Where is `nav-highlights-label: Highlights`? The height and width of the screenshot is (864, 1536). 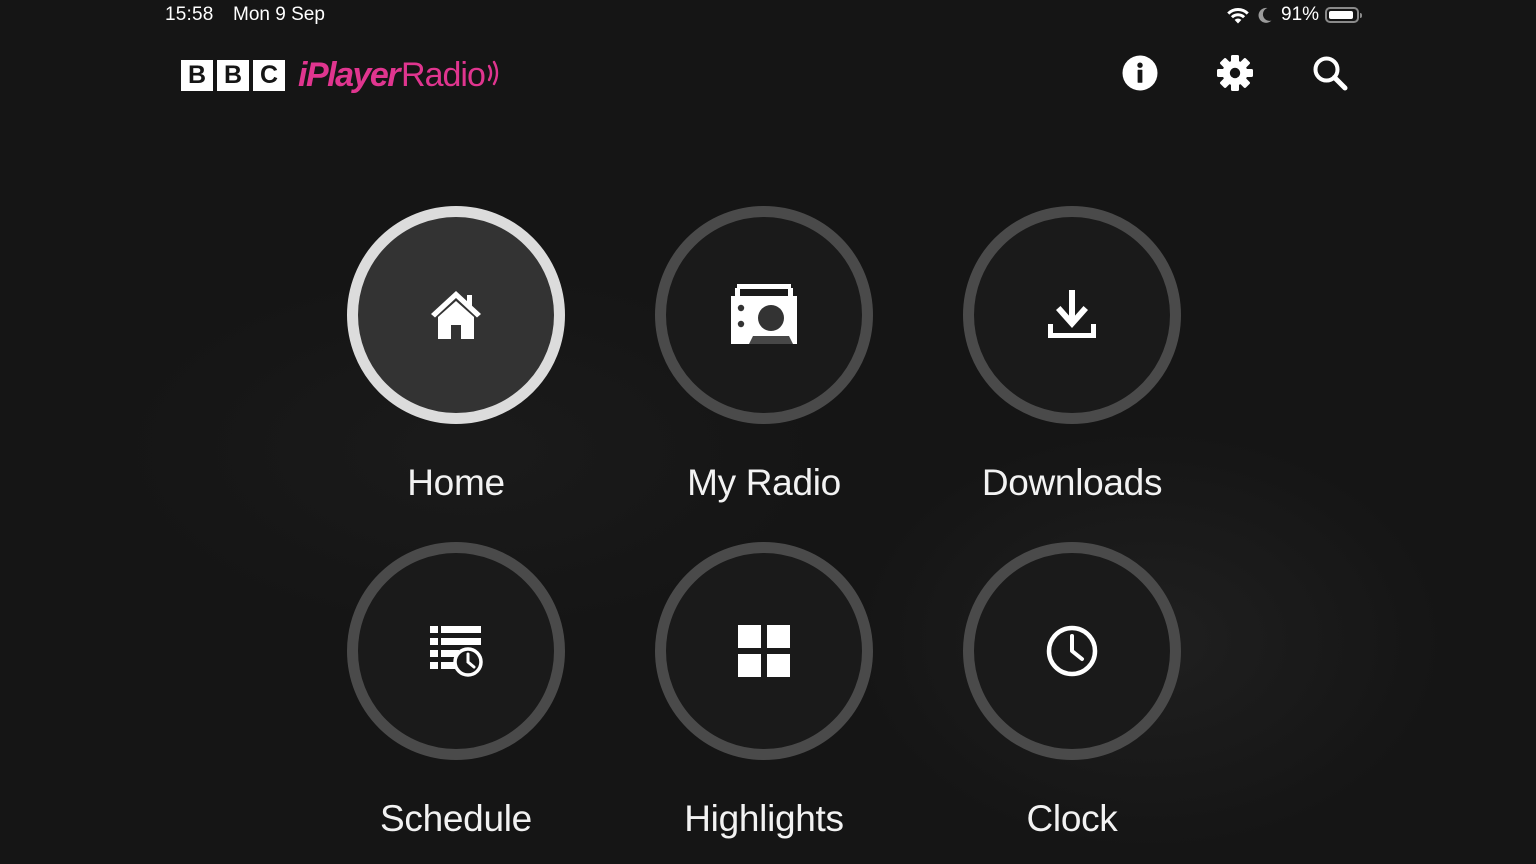
nav-highlights-label: Highlights is located at coordinates (764, 818).